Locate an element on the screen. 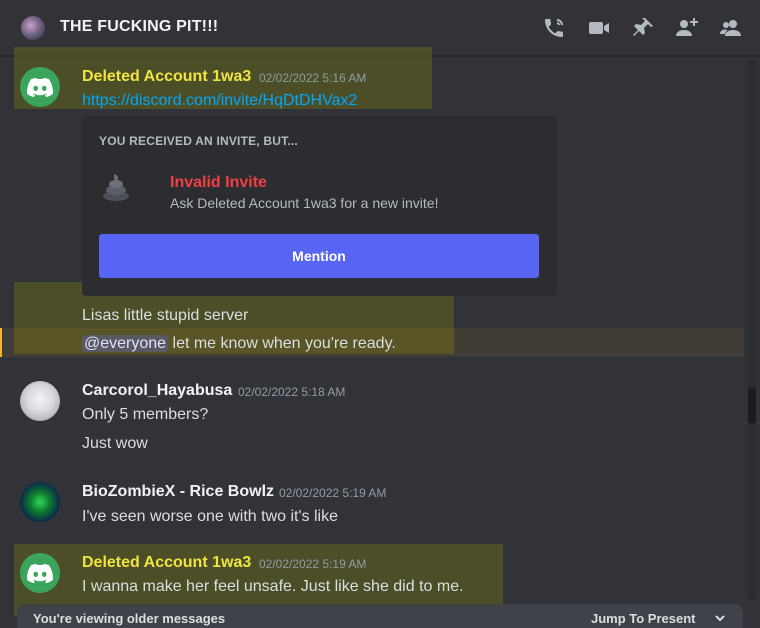 The width and height of the screenshot is (760, 628). add-member-icon is located at coordinates (686, 28).